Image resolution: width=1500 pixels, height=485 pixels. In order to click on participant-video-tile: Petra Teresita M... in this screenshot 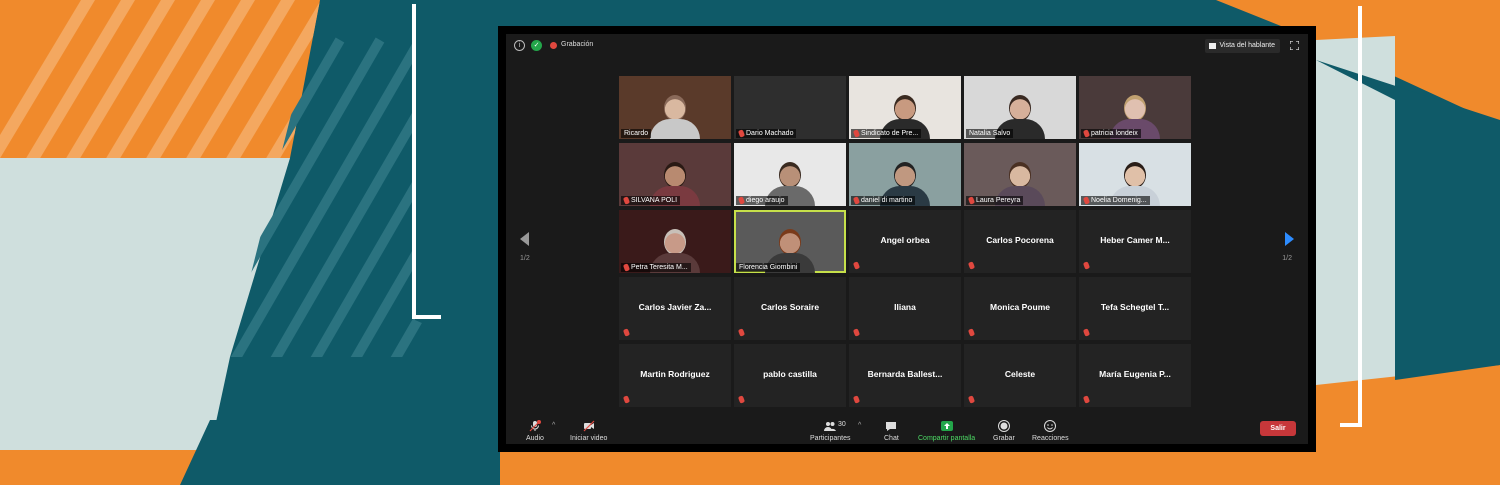, I will do `click(675, 241)`.